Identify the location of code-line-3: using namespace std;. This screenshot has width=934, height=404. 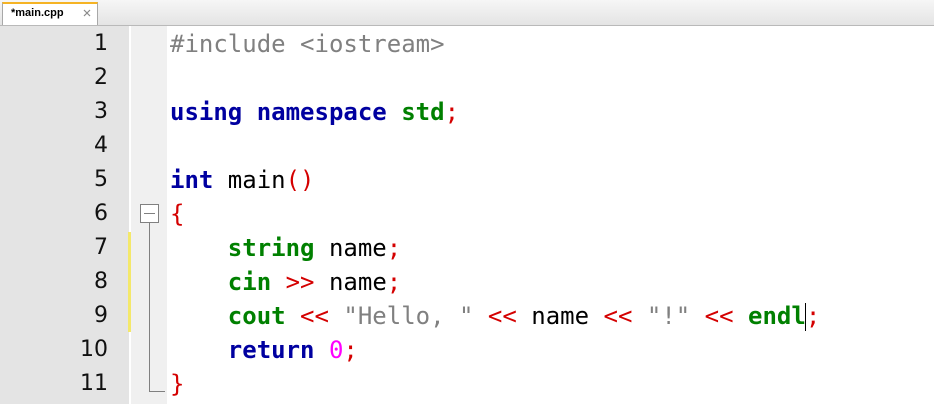
(314, 112).